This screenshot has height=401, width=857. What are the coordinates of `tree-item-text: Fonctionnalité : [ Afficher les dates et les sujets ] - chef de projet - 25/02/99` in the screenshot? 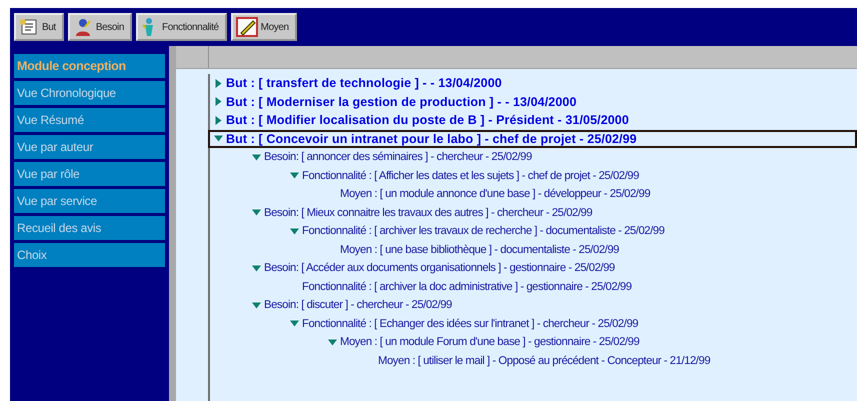 It's located at (470, 176).